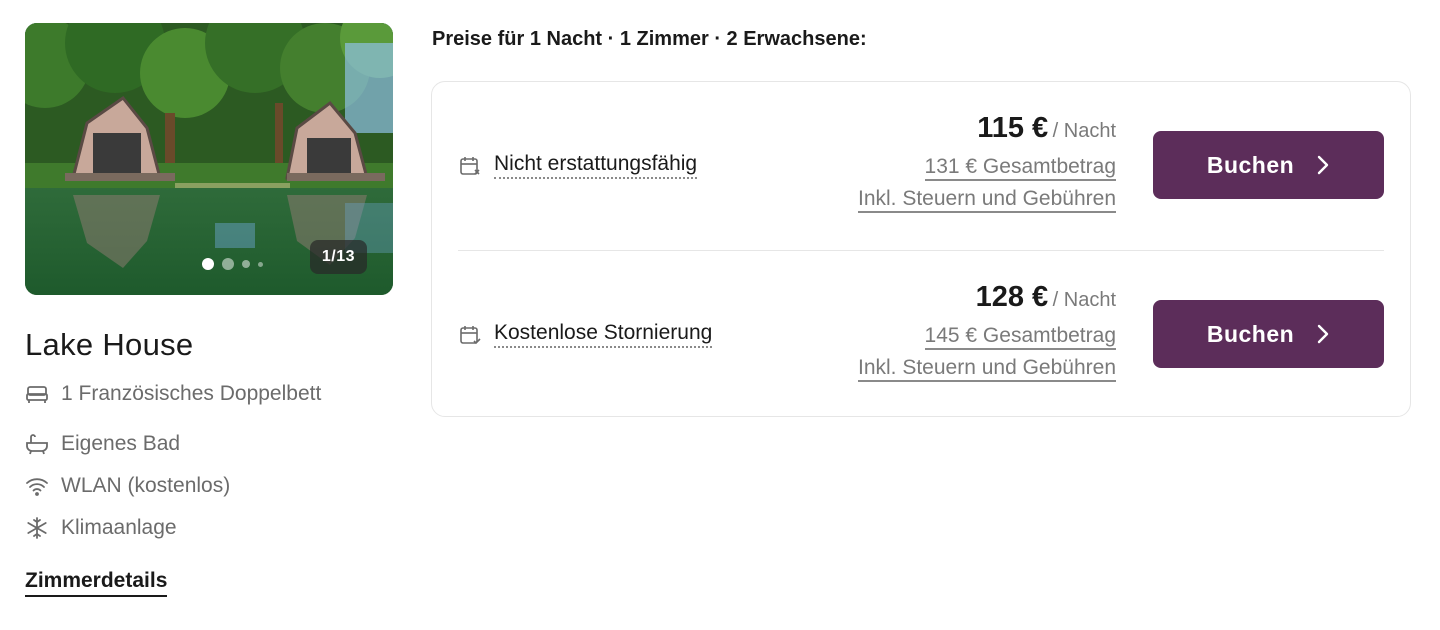 This screenshot has height=630, width=1440. I want to click on rate-policy-label: Nicht erstattungsfähig, so click(596, 165).